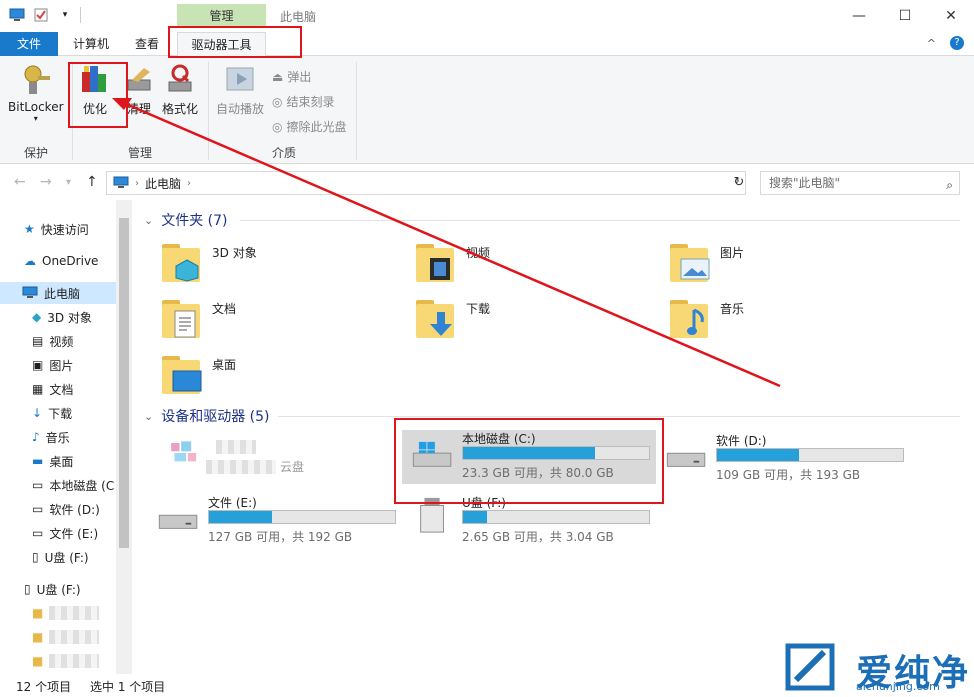  I want to click on group-label-protect: 保护, so click(36, 153).